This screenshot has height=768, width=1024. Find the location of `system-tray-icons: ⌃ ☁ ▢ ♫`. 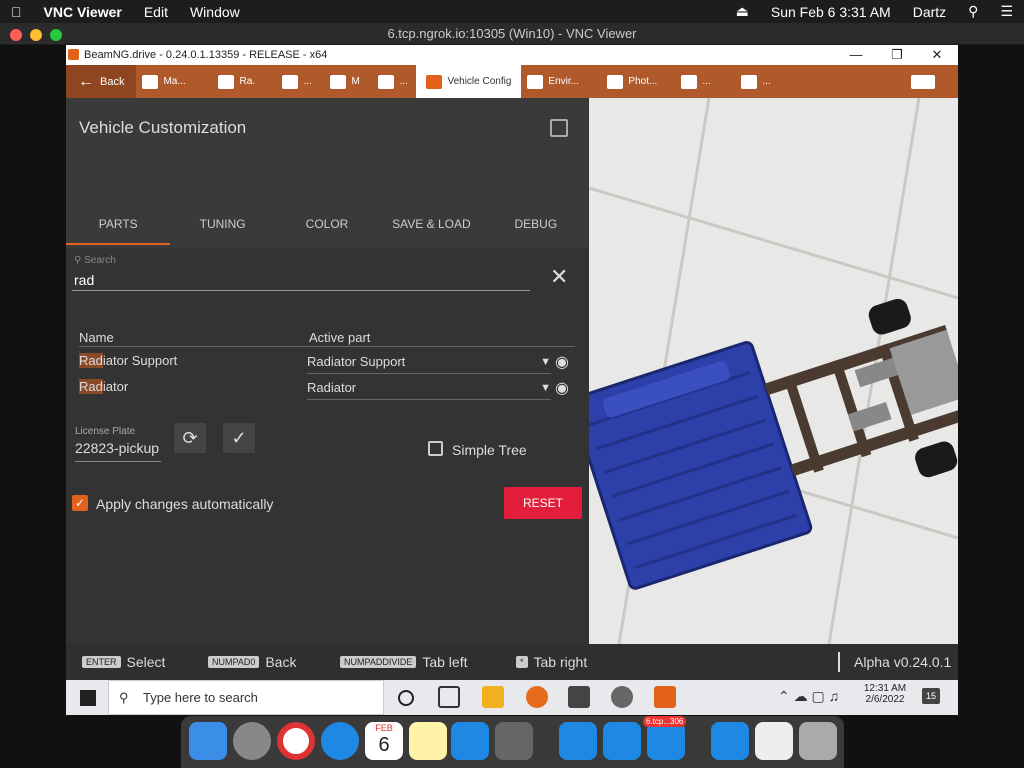

system-tray-icons: ⌃ ☁ ▢ ♫ is located at coordinates (808, 696).